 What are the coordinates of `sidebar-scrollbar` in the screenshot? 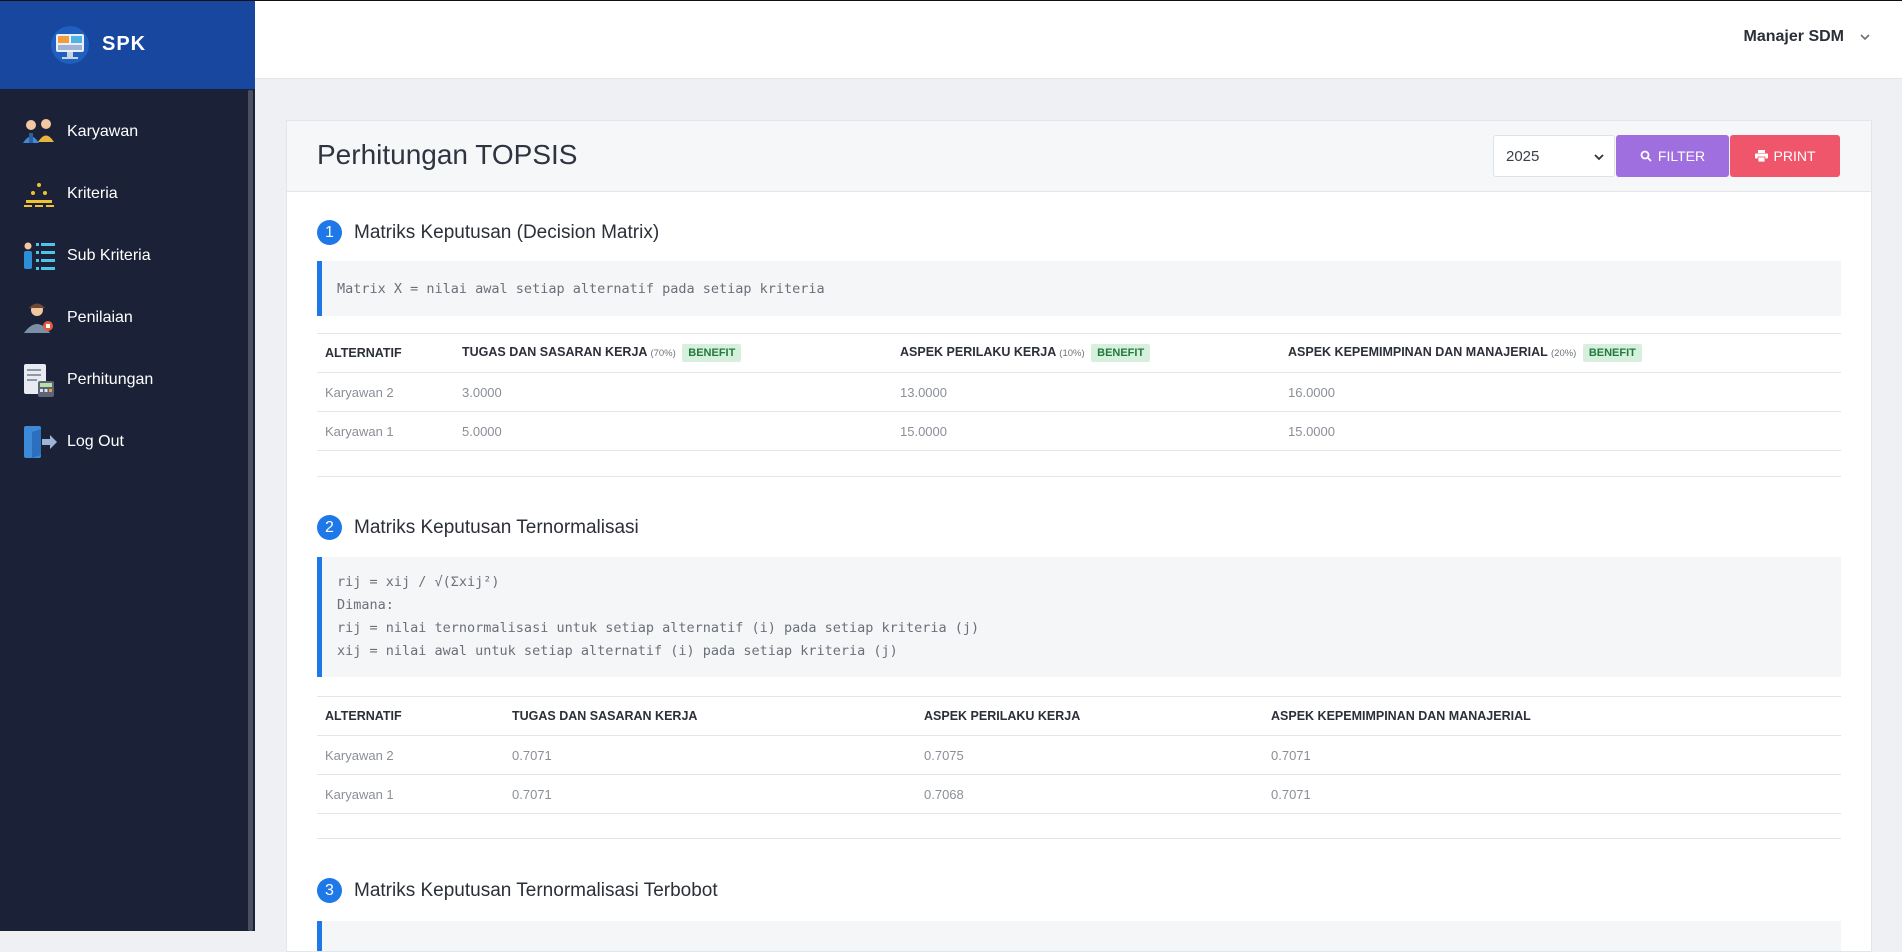 It's located at (250, 510).